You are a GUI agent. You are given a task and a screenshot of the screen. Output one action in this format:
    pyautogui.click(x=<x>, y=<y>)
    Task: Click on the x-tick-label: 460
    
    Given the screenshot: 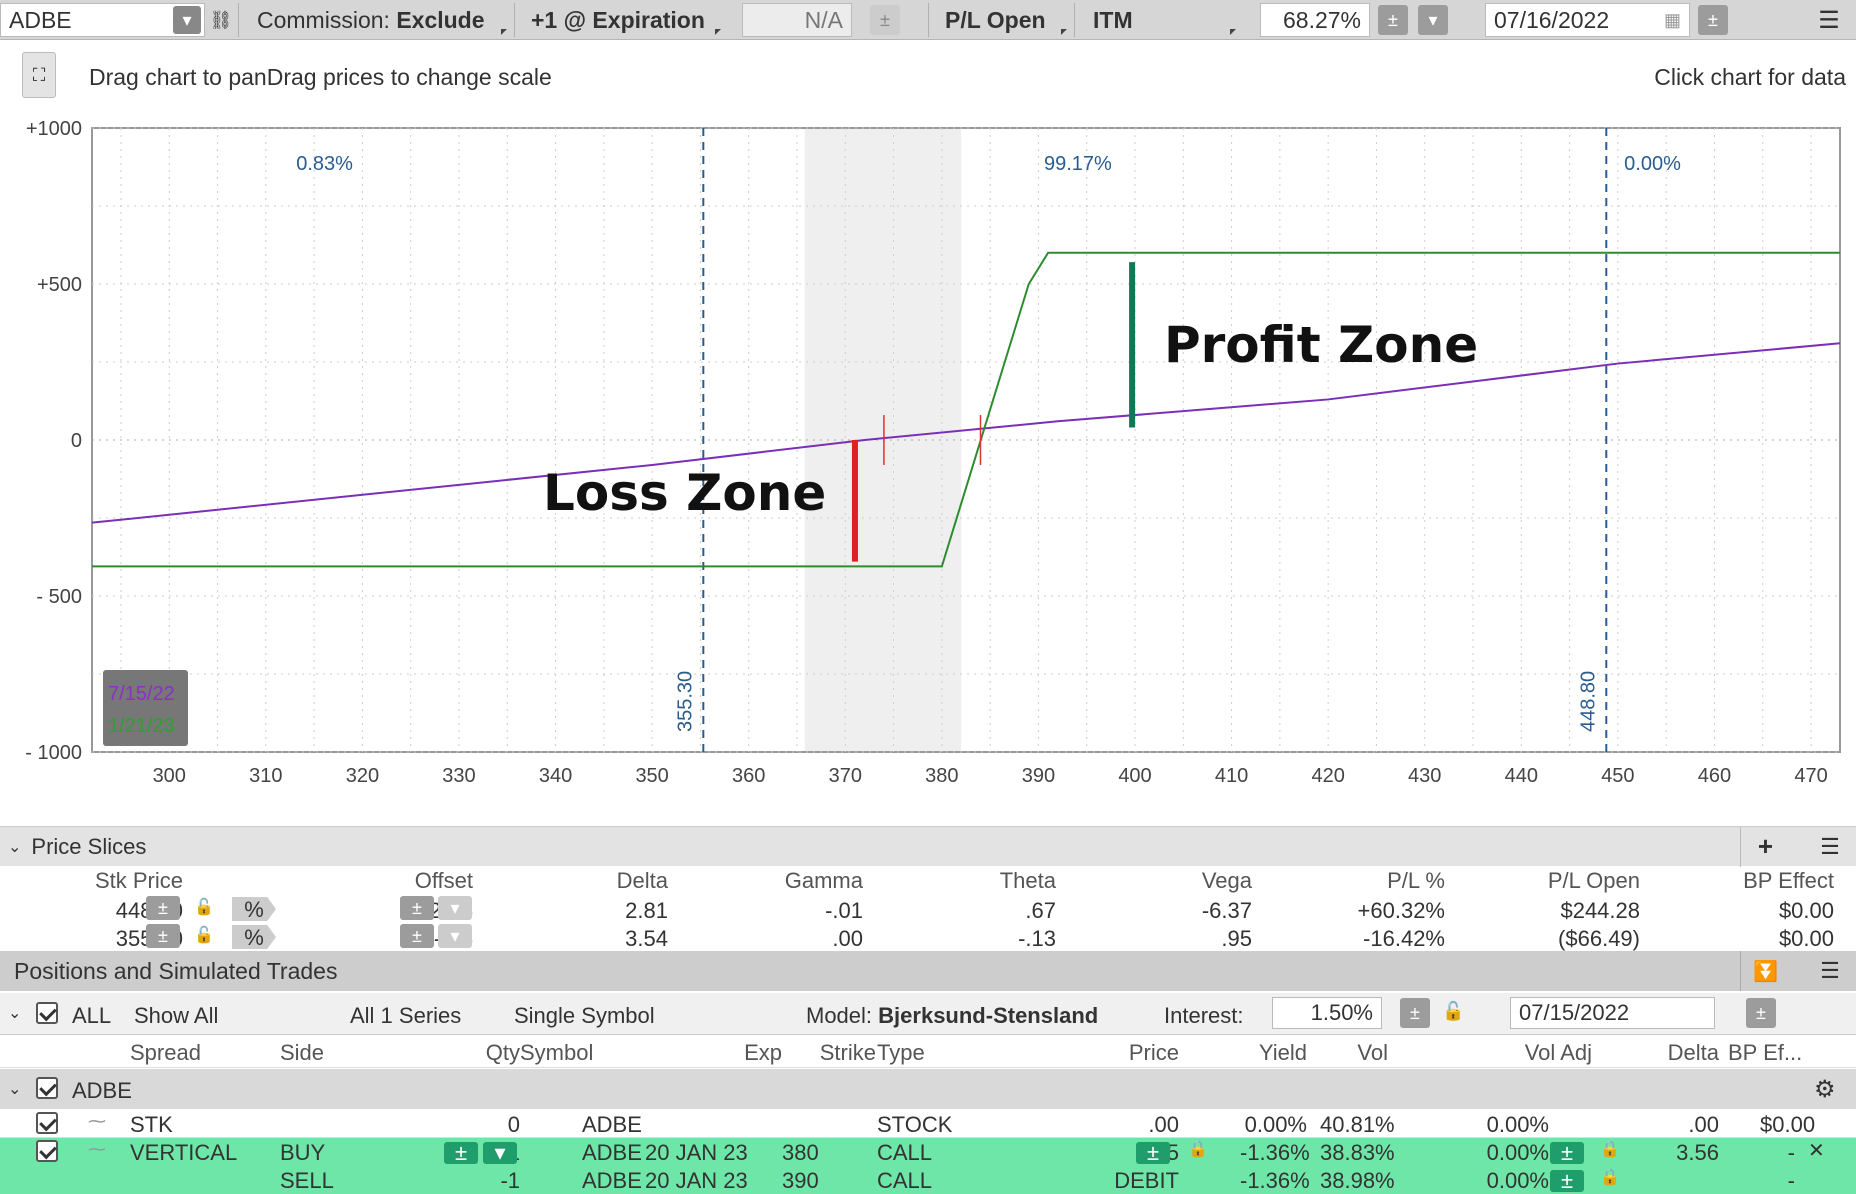 What is the action you would take?
    pyautogui.click(x=1714, y=776)
    